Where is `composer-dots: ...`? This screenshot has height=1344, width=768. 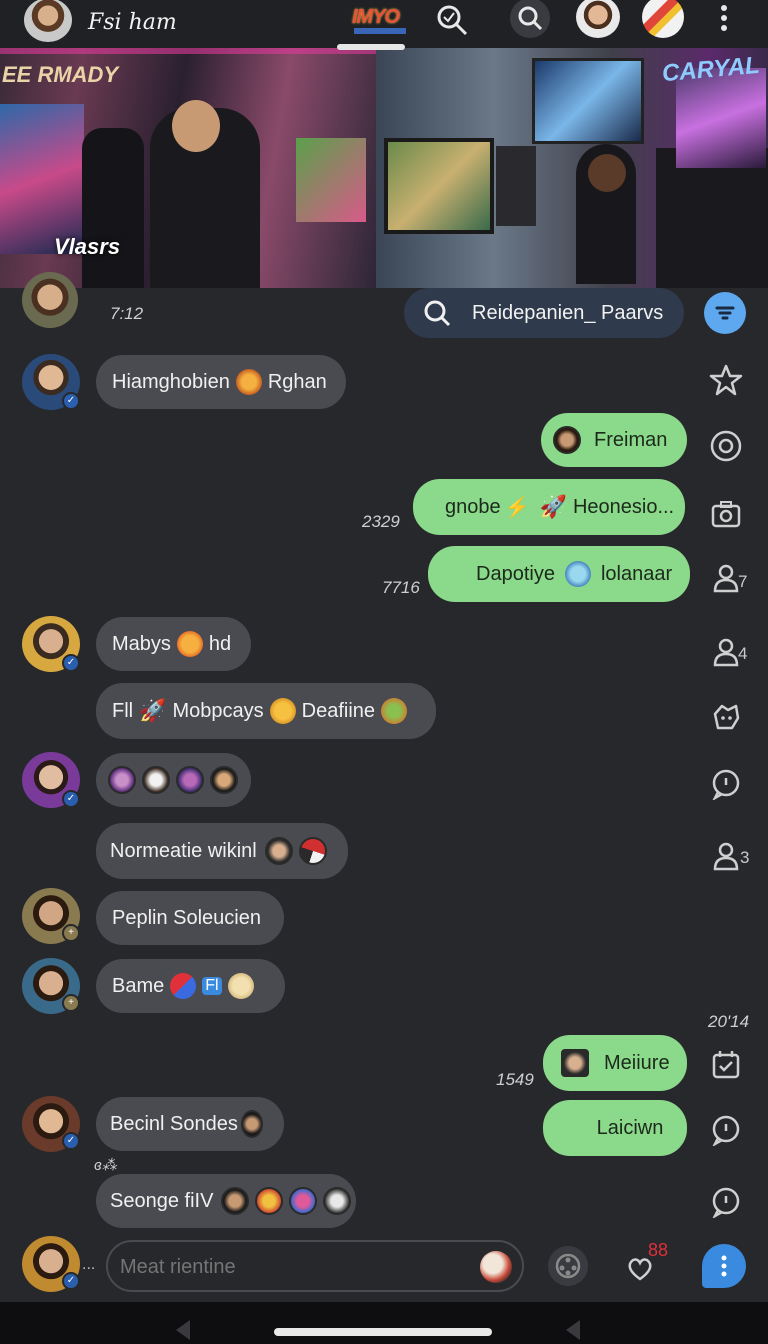
composer-dots: ... is located at coordinates (89, 1264).